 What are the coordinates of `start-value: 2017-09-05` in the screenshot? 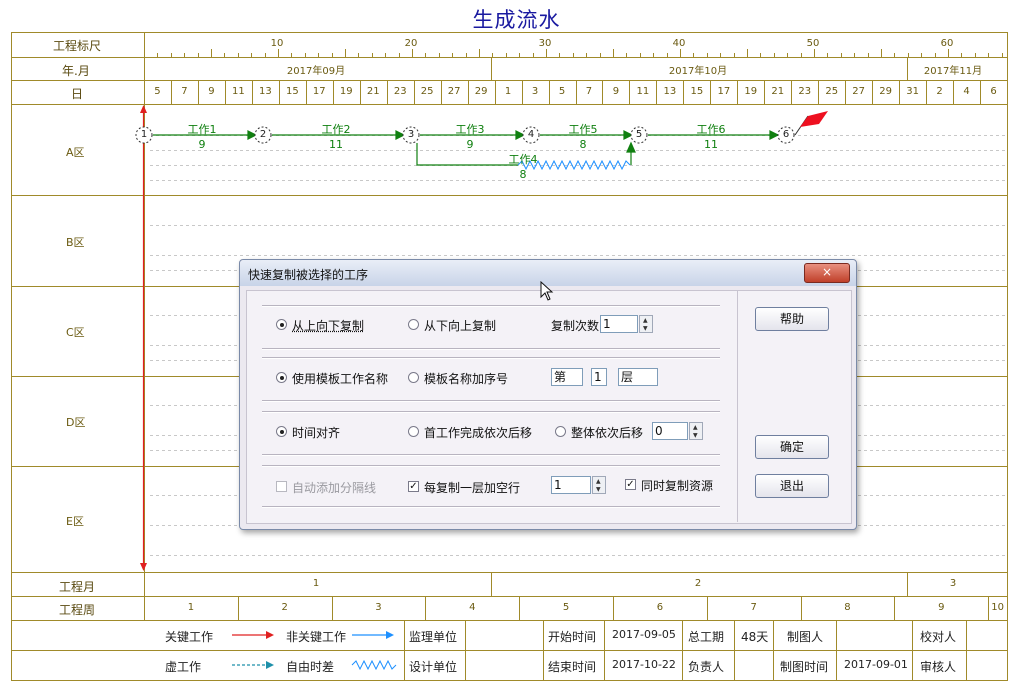 It's located at (644, 634).